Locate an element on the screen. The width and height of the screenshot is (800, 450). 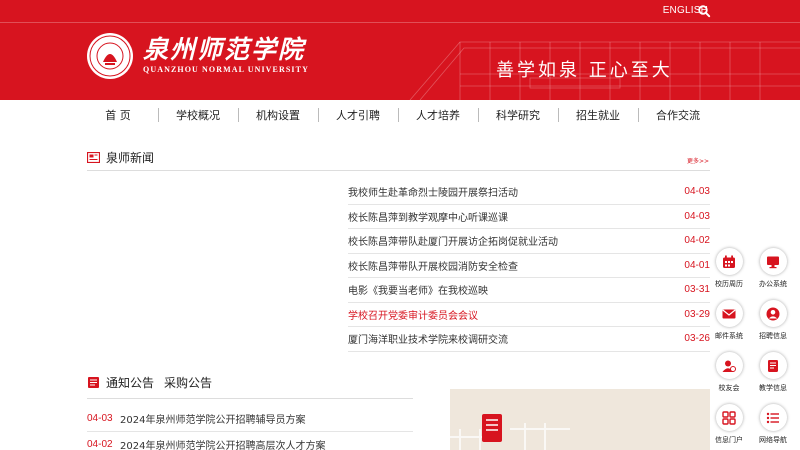
calendar-icon is located at coordinates (729, 261).